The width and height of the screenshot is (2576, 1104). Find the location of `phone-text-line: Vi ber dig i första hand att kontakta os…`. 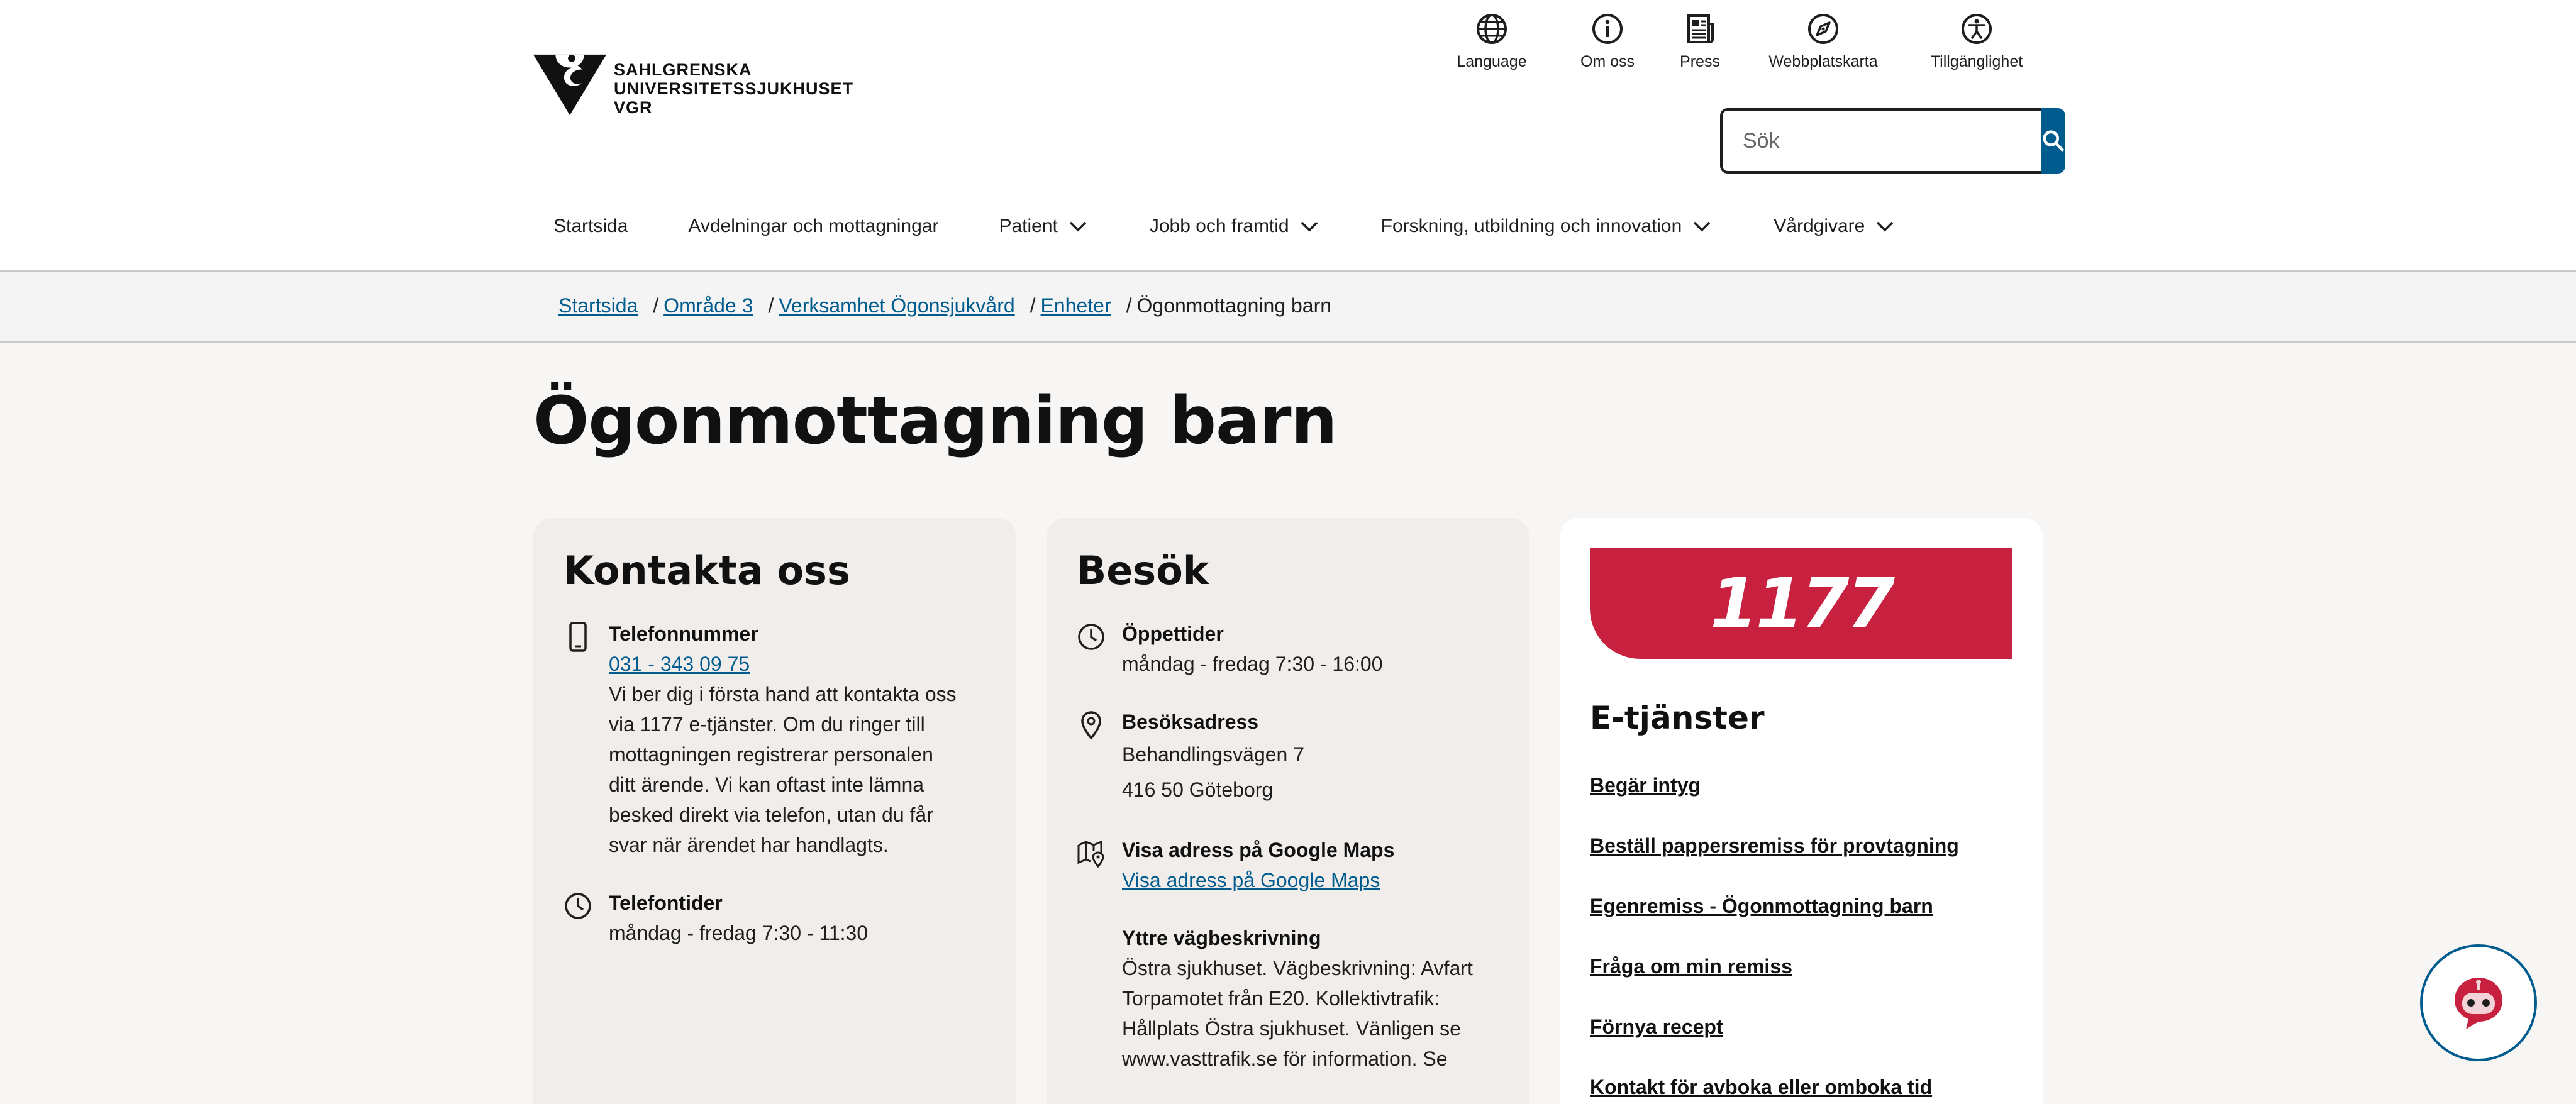

phone-text-line: Vi ber dig i första hand att kontakta os… is located at coordinates (783, 694).